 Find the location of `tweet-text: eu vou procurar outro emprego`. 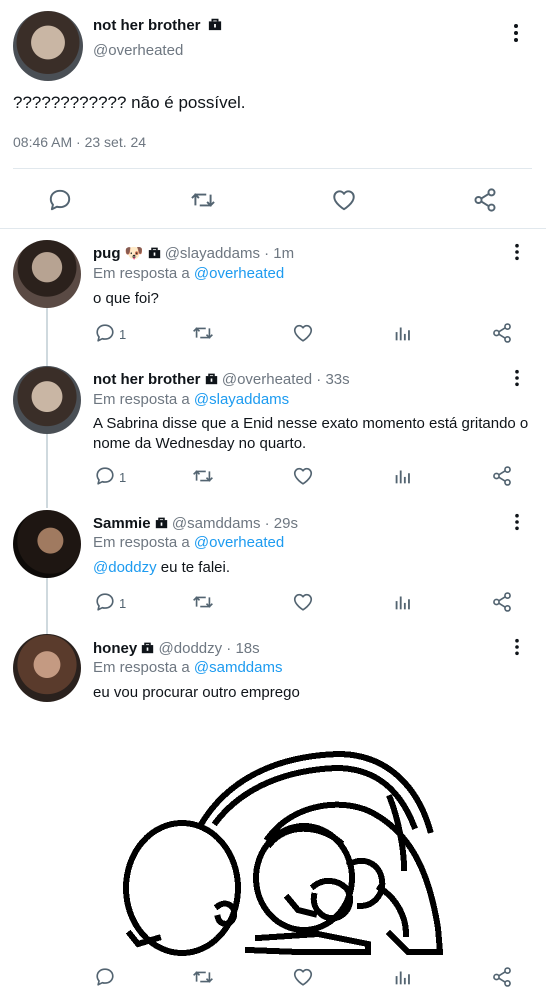

tweet-text: eu vou procurar outro emprego is located at coordinates (196, 692).